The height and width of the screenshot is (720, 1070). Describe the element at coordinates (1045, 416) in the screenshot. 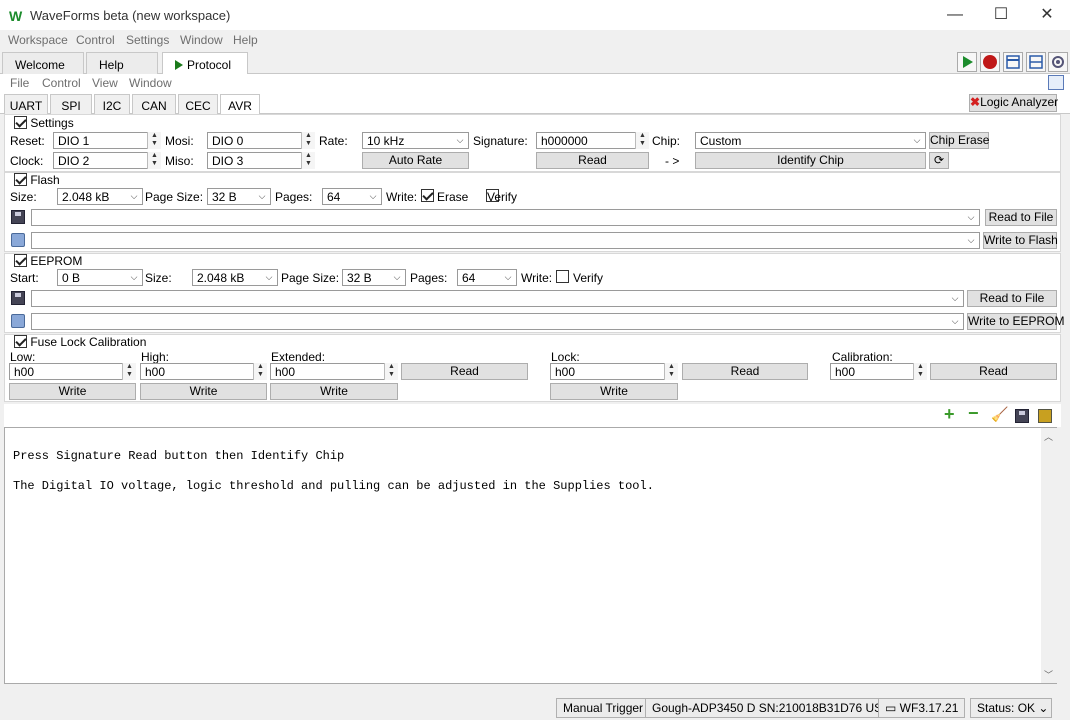

I see `save-as-icon` at that location.